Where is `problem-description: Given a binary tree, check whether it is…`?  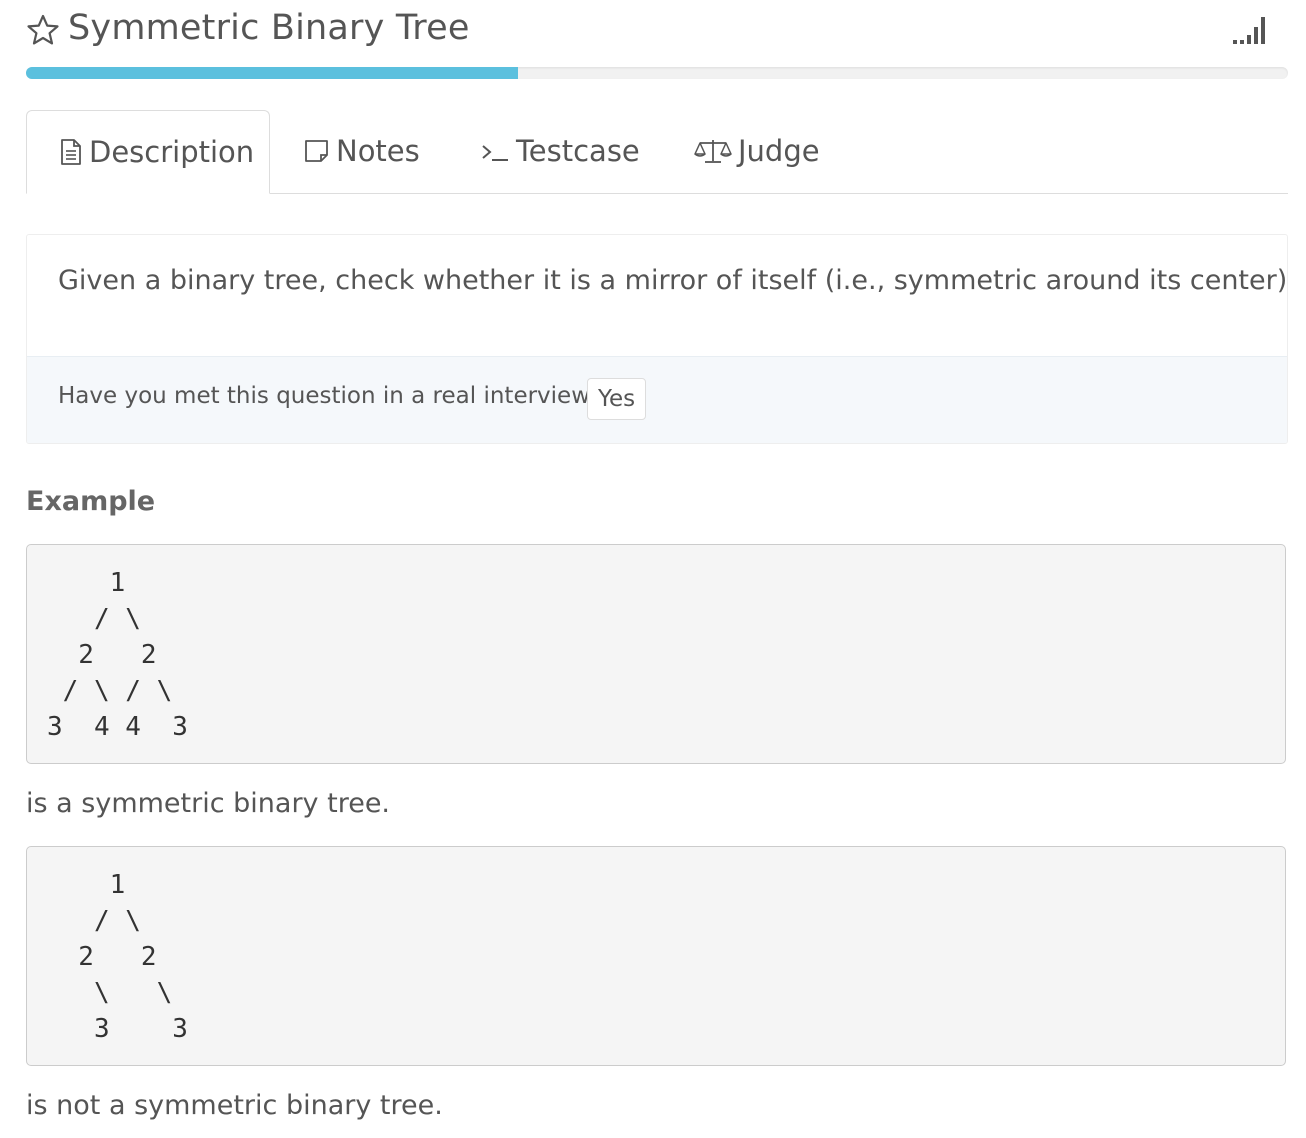 problem-description: Given a binary tree, check whether it is… is located at coordinates (673, 280).